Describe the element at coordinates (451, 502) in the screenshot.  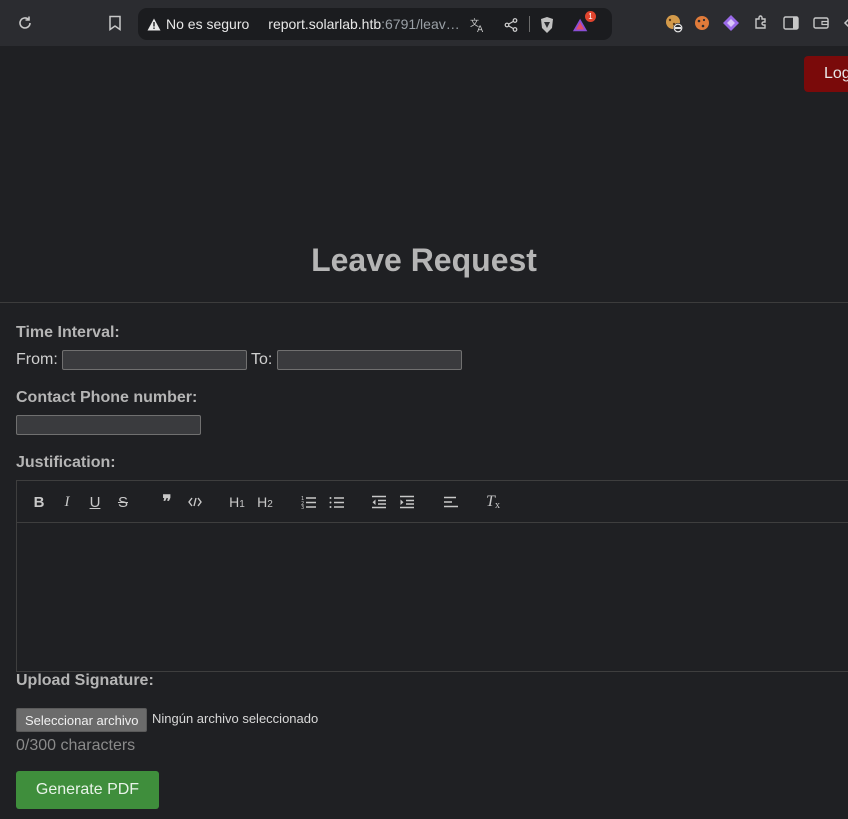
I see `align-icon` at that location.